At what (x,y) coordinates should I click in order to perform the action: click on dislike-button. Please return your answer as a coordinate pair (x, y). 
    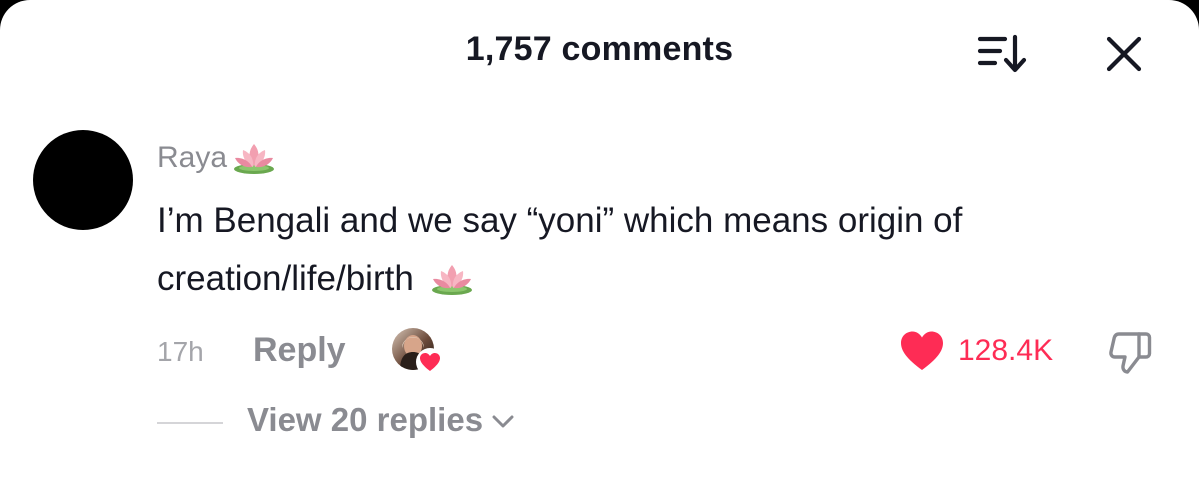
    Looking at the image, I should click on (1131, 353).